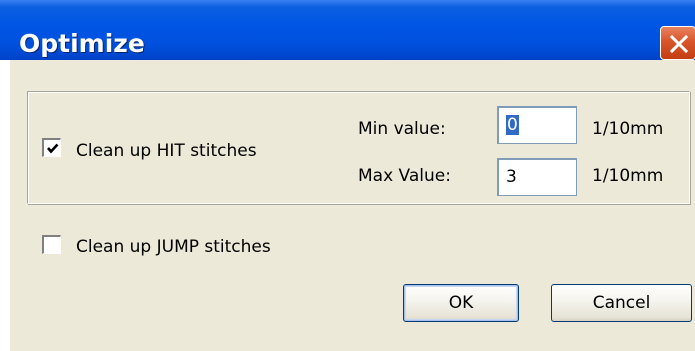 This screenshot has width=695, height=351. I want to click on jump-checkbox-label: Clean up JUMP stitches, so click(173, 247).